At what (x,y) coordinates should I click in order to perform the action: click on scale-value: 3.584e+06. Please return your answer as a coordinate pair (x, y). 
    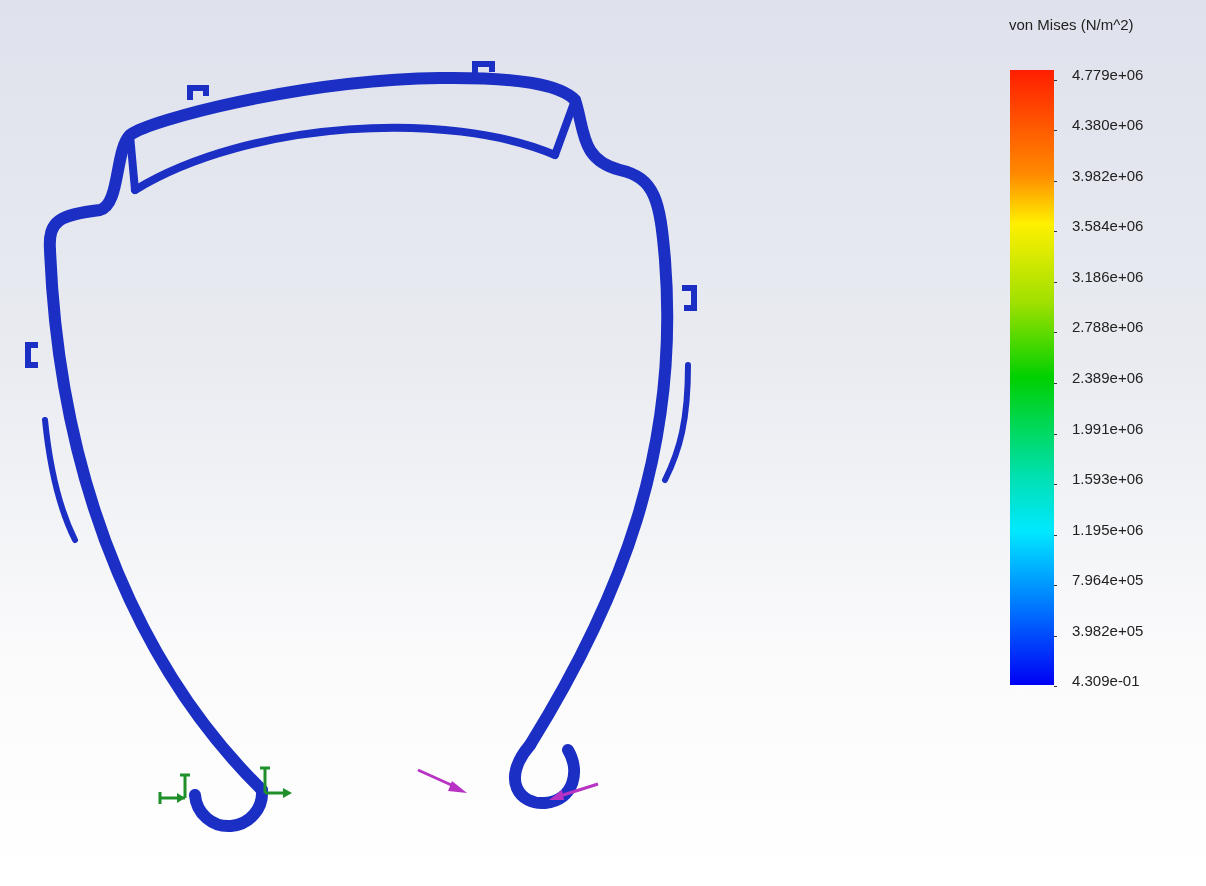
    Looking at the image, I should click on (1108, 226).